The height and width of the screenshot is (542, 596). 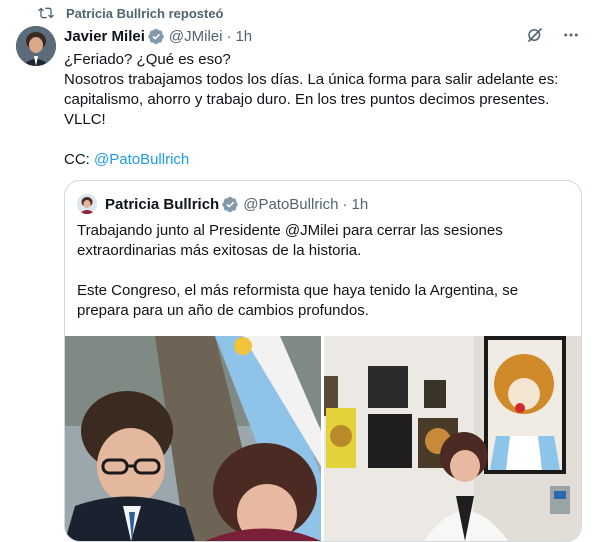 What do you see at coordinates (141, 159) in the screenshot?
I see `mention-link: @PatoBullrich` at bounding box center [141, 159].